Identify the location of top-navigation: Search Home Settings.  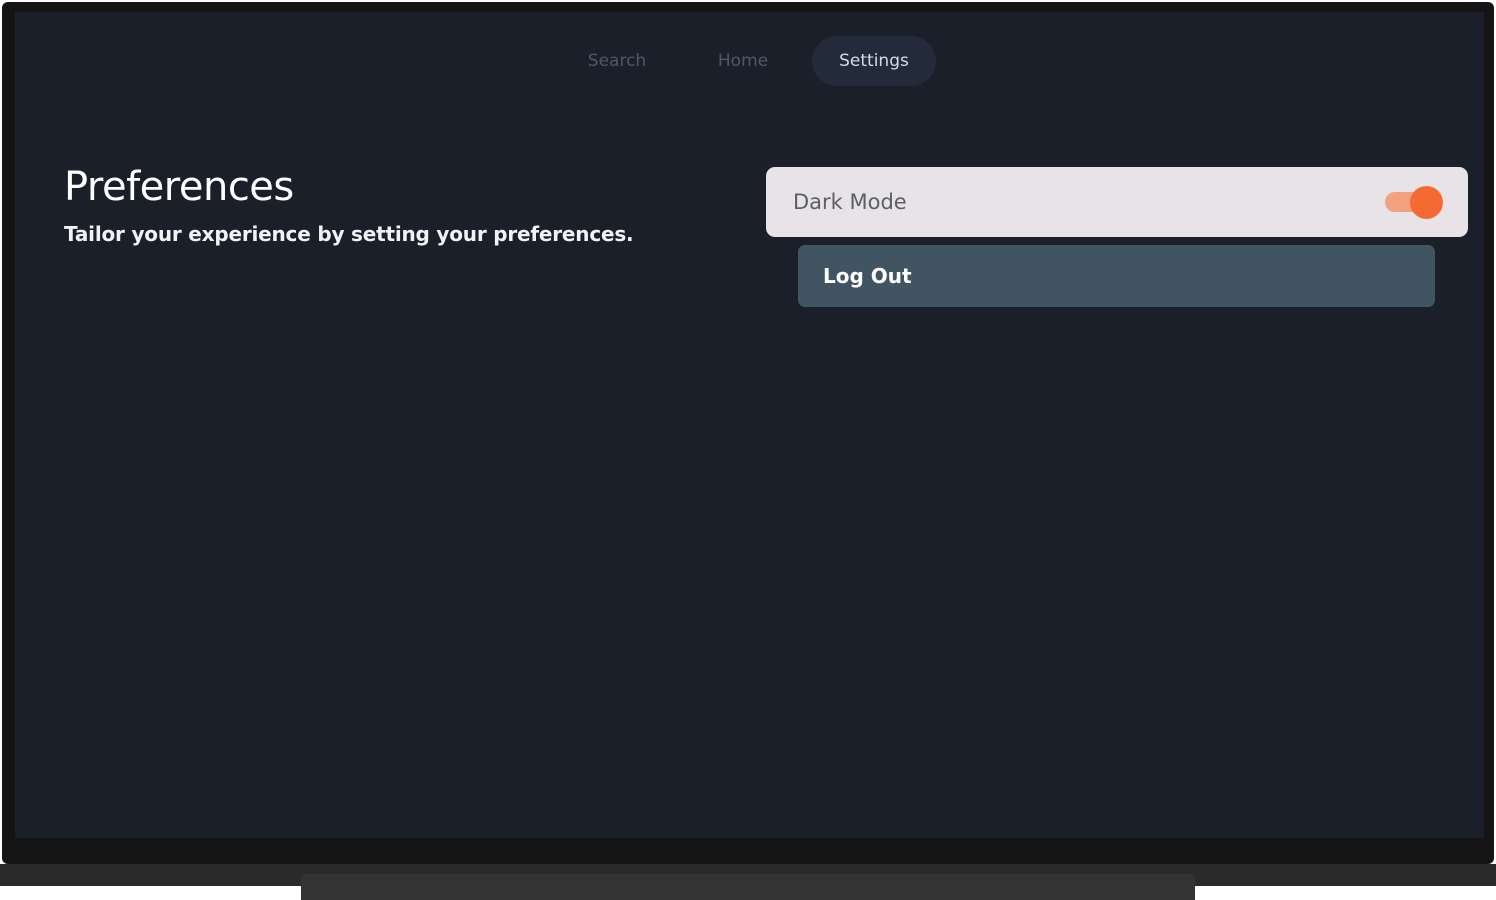
(749, 61).